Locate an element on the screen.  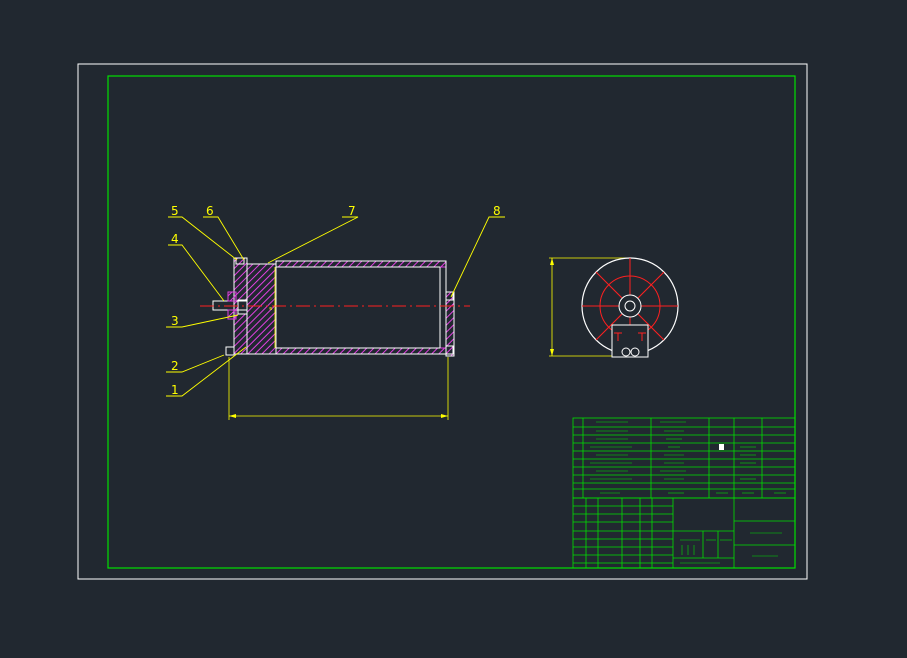
balloon-2: 2 is located at coordinates (175, 366).